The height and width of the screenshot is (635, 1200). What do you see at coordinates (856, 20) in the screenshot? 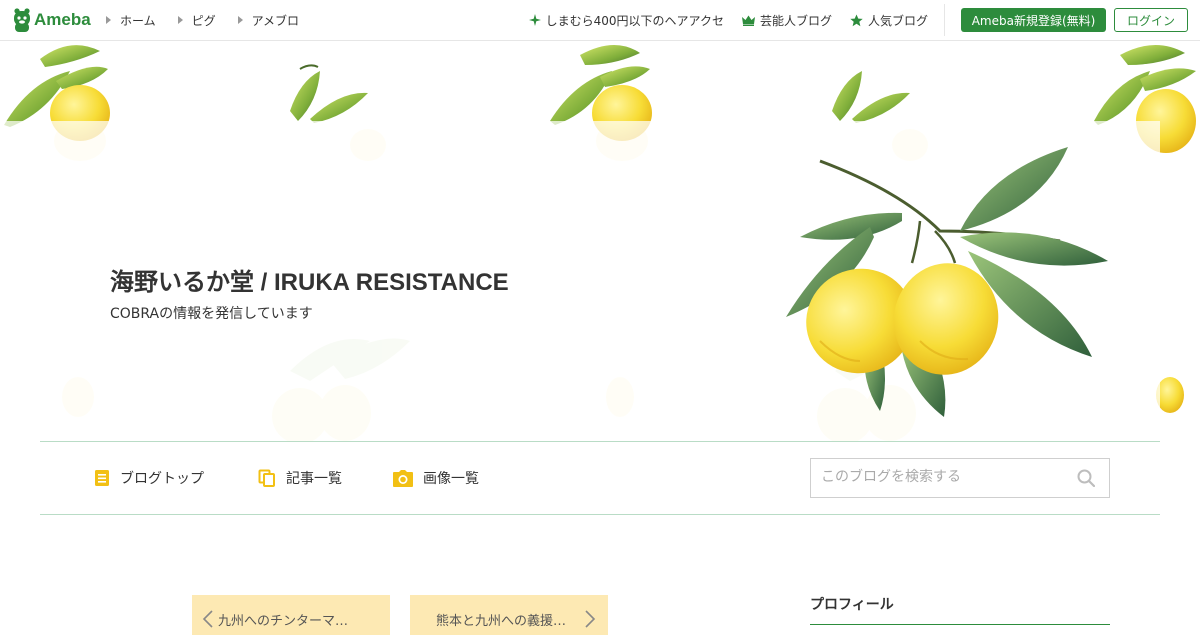
I see `star-icon` at bounding box center [856, 20].